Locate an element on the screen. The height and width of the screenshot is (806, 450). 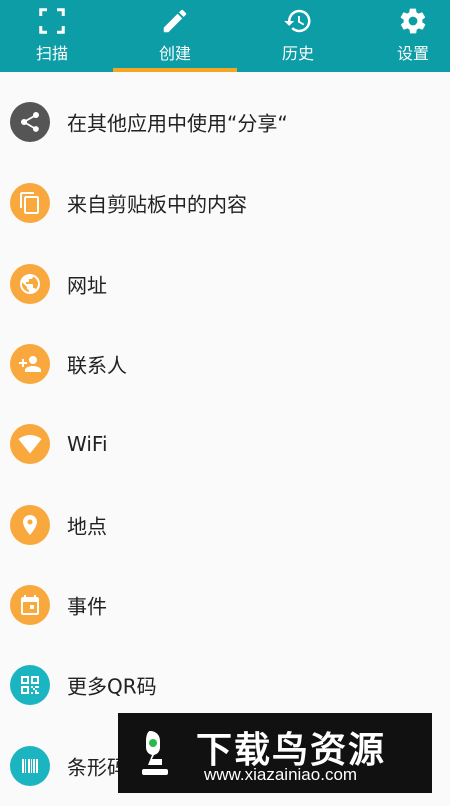
list-item-label: 在其他应用中使用“分享“ is located at coordinates (177, 123).